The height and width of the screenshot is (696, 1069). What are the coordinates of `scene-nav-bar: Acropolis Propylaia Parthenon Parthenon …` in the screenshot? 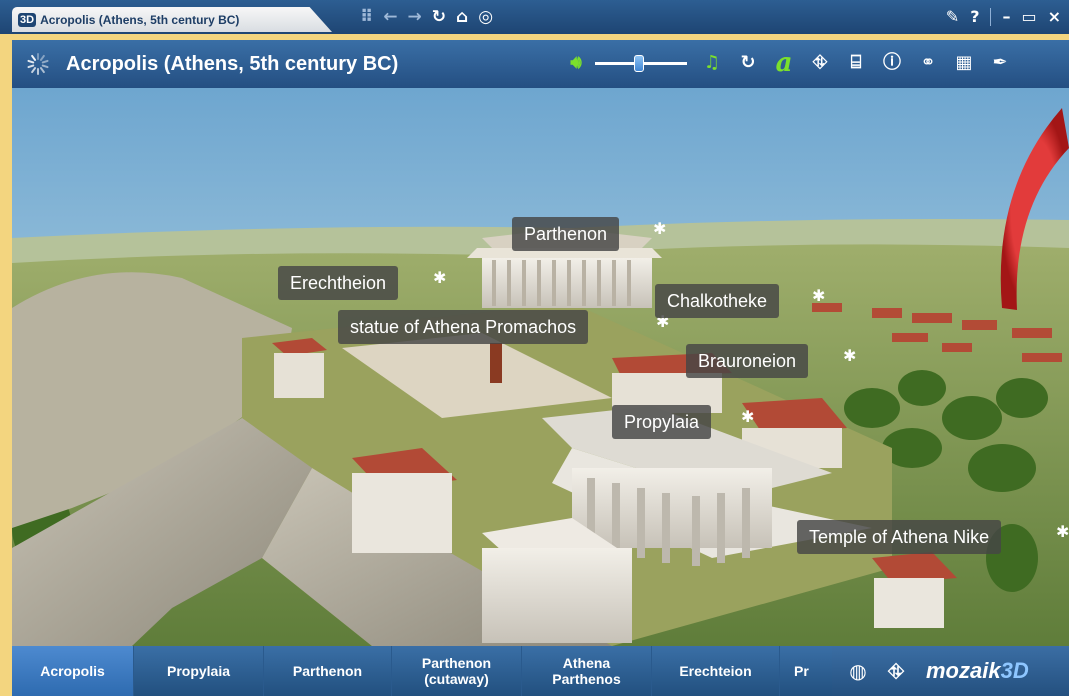 It's located at (540, 671).